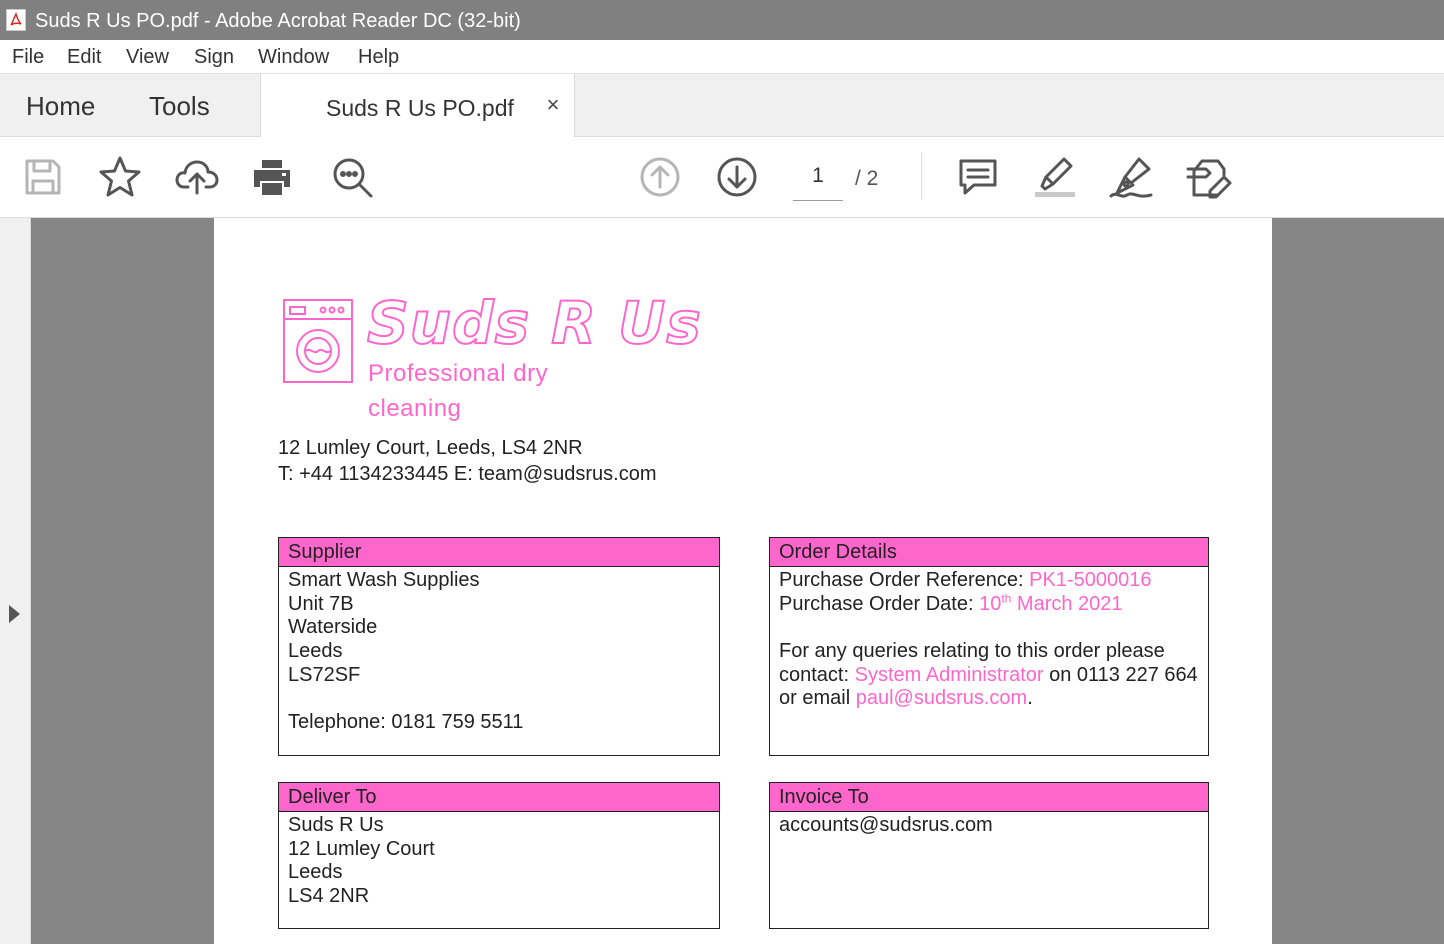 This screenshot has height=944, width=1444. Describe the element at coordinates (989, 552) in the screenshot. I see `order-details-heading: Order Details` at that location.